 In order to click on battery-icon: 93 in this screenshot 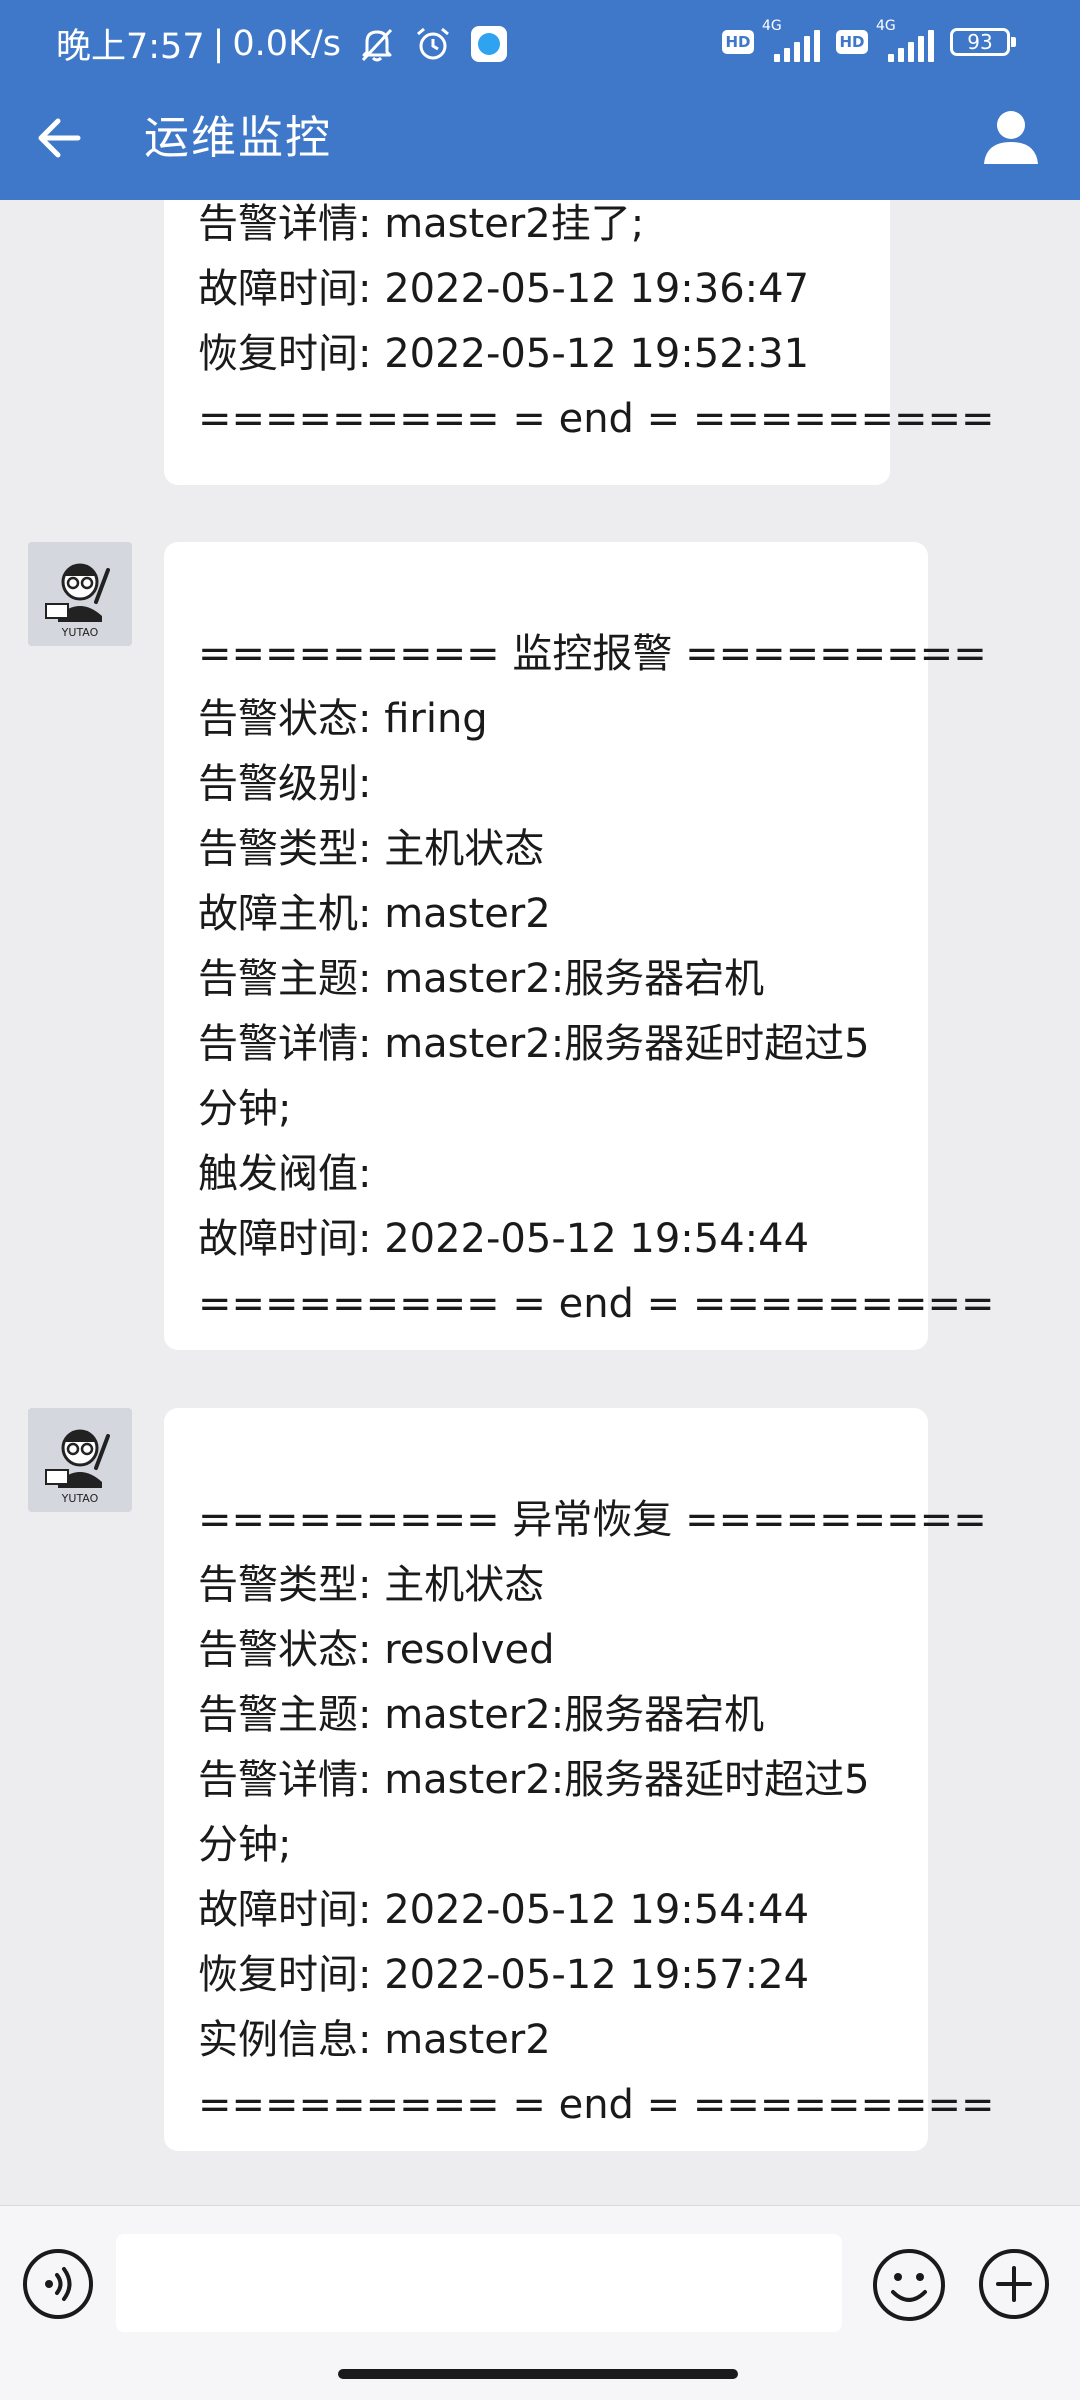, I will do `click(983, 42)`.